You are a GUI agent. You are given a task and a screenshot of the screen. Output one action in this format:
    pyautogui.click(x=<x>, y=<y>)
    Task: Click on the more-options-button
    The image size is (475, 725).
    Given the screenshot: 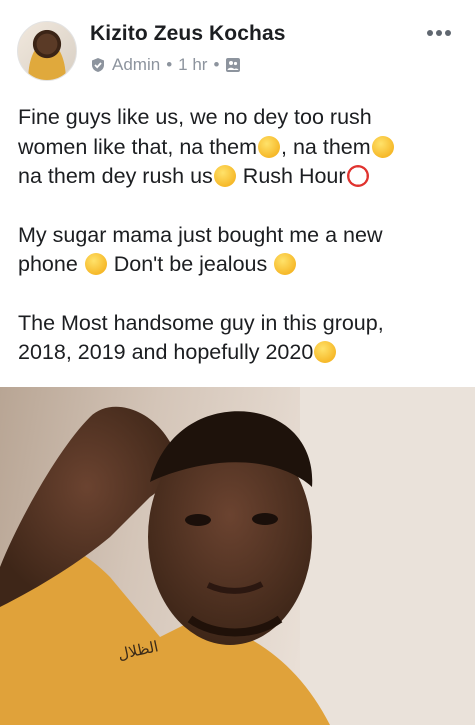 What is the action you would take?
    pyautogui.click(x=439, y=33)
    